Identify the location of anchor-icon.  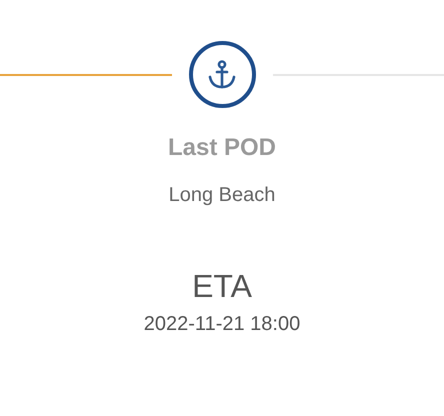
(222, 75).